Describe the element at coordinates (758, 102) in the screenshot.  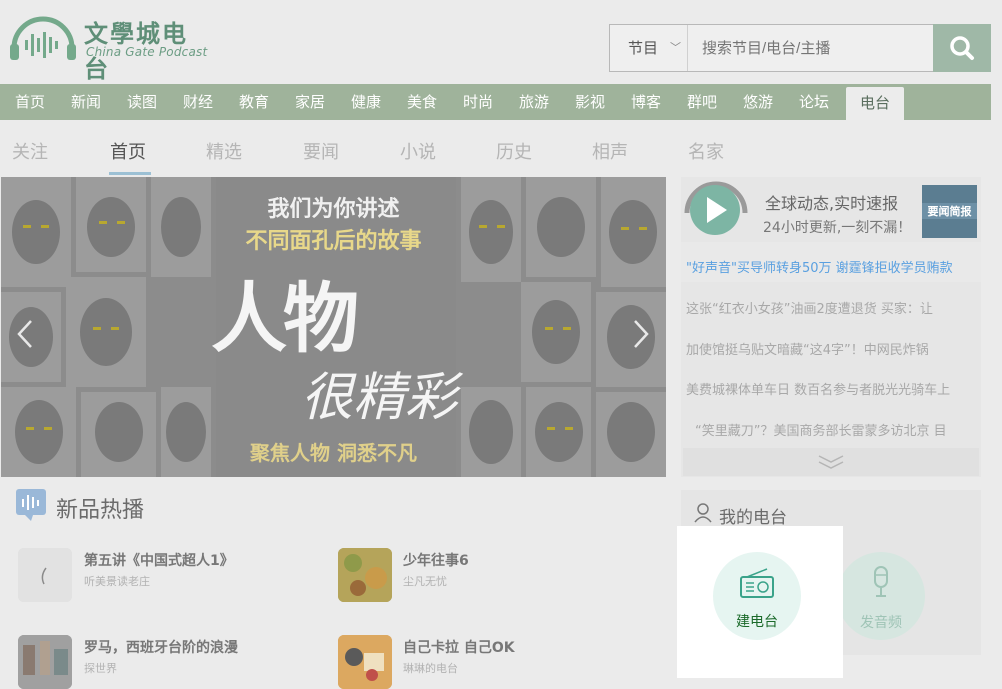
I see `nav-item-leisure: 悠游` at that location.